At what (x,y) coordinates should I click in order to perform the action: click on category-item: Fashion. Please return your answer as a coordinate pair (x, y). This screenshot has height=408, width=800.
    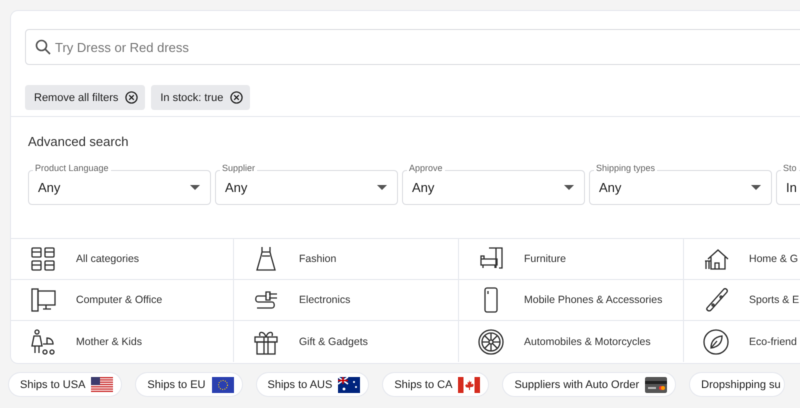
    Looking at the image, I should click on (346, 259).